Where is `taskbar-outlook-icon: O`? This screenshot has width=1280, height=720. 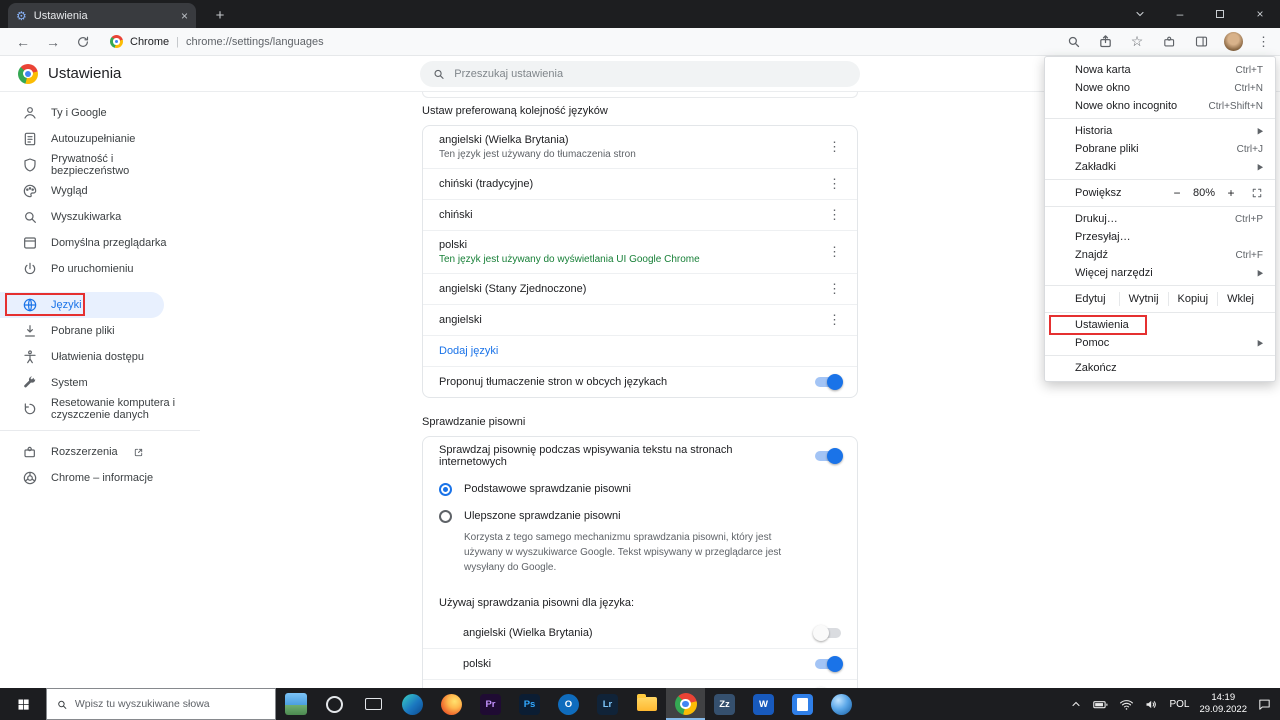 taskbar-outlook-icon: O is located at coordinates (568, 704).